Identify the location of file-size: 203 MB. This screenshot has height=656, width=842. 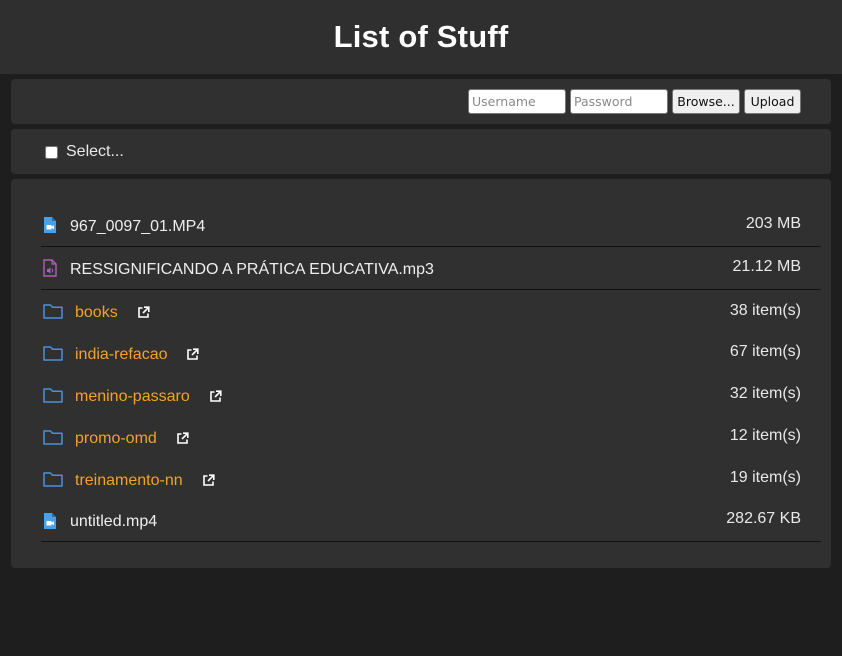
(773, 223).